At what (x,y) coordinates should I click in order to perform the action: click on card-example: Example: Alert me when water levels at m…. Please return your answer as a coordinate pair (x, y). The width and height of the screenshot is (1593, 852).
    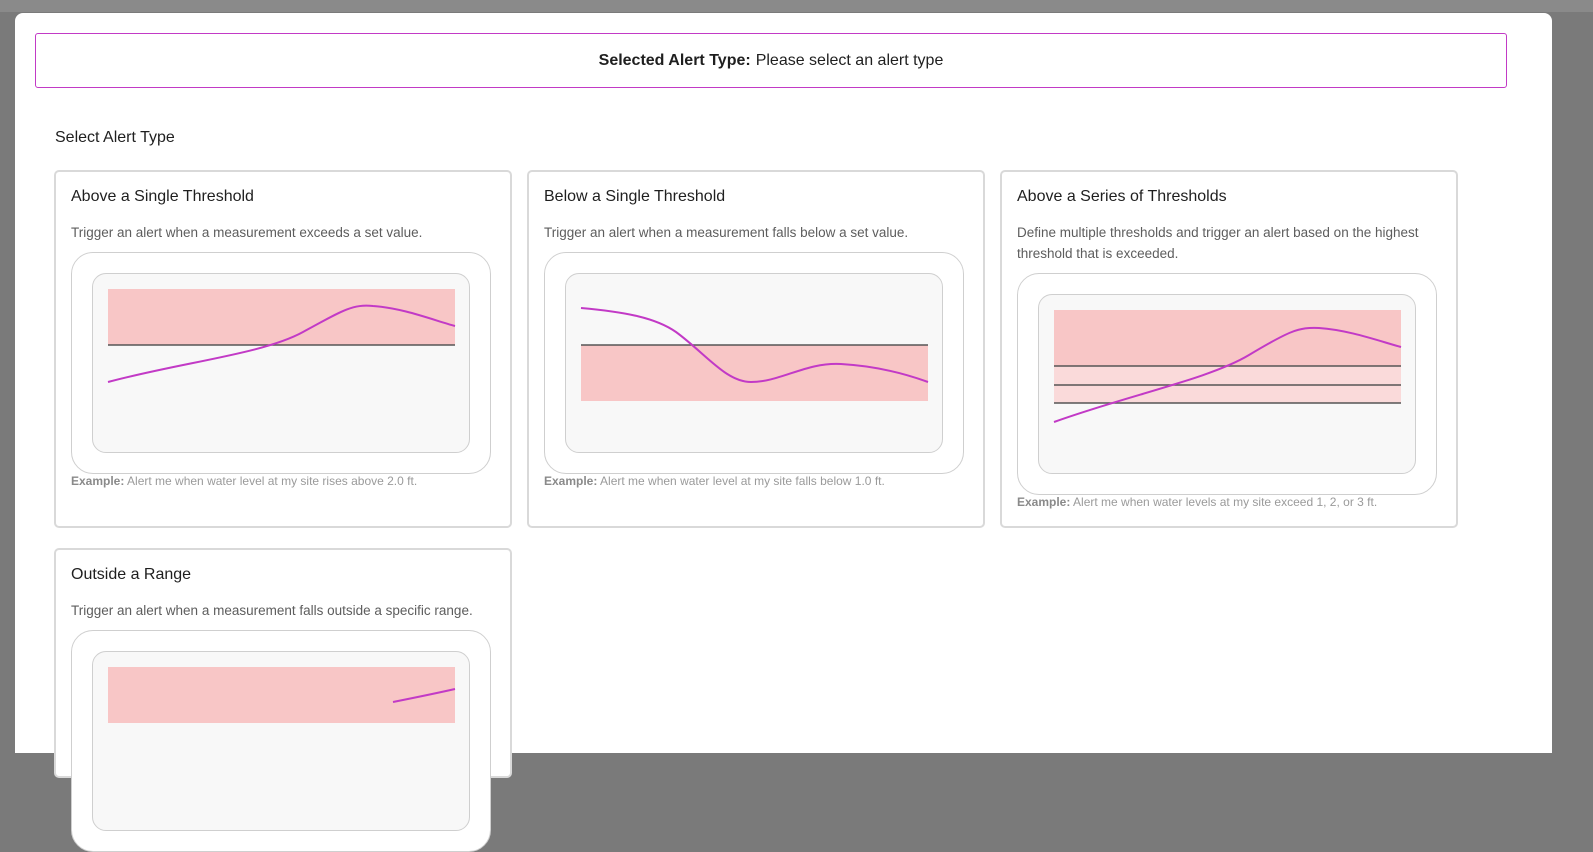
    Looking at the image, I should click on (1197, 502).